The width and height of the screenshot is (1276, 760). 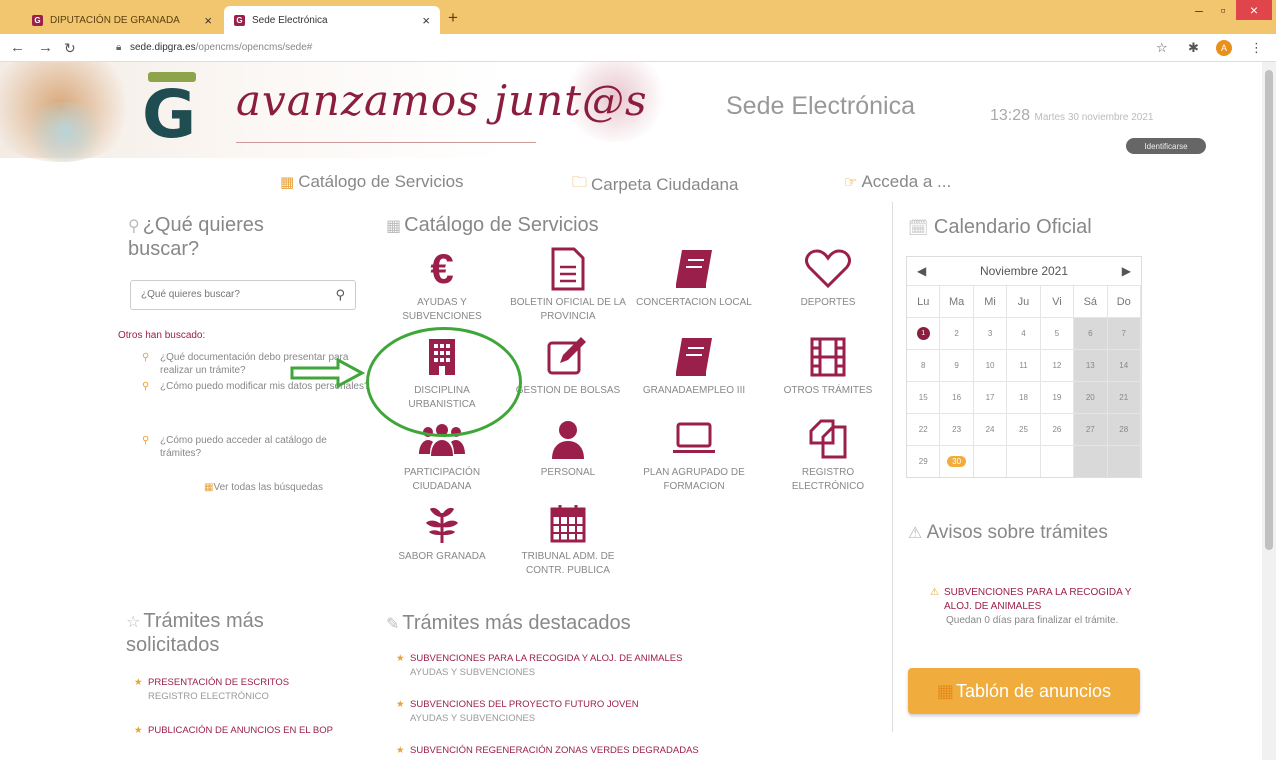 I want to click on calendar-day: 14, so click(x=1124, y=365).